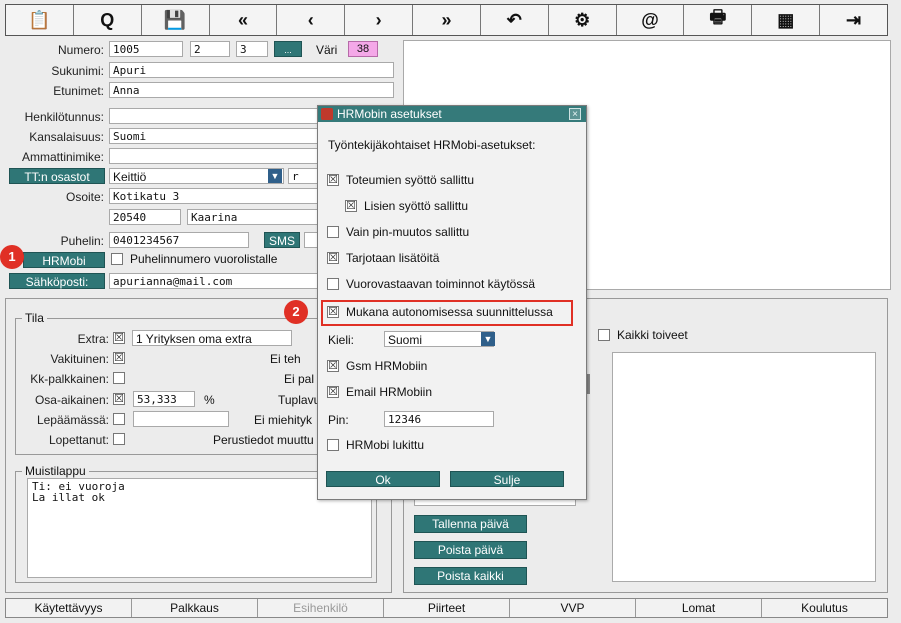 Image resolution: width=901 pixels, height=623 pixels. Describe the element at coordinates (79, 359) in the screenshot. I see `vakituinen-label: Vakituinen:` at that location.